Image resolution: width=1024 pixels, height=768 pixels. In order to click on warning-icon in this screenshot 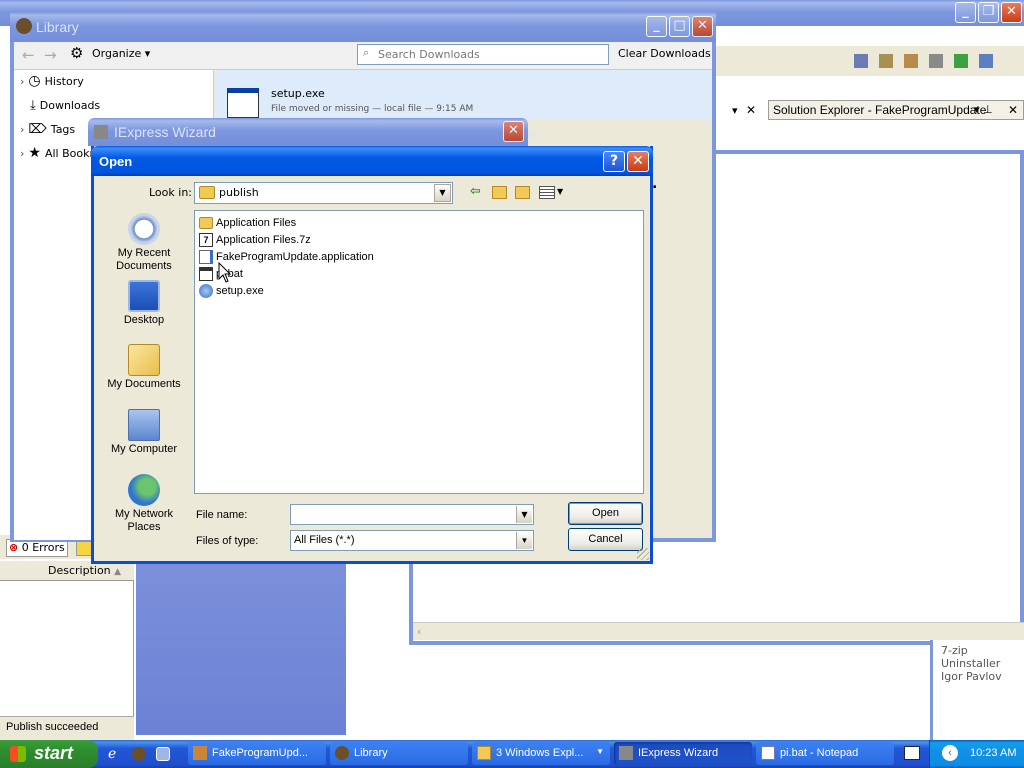, I will do `click(84, 548)`.